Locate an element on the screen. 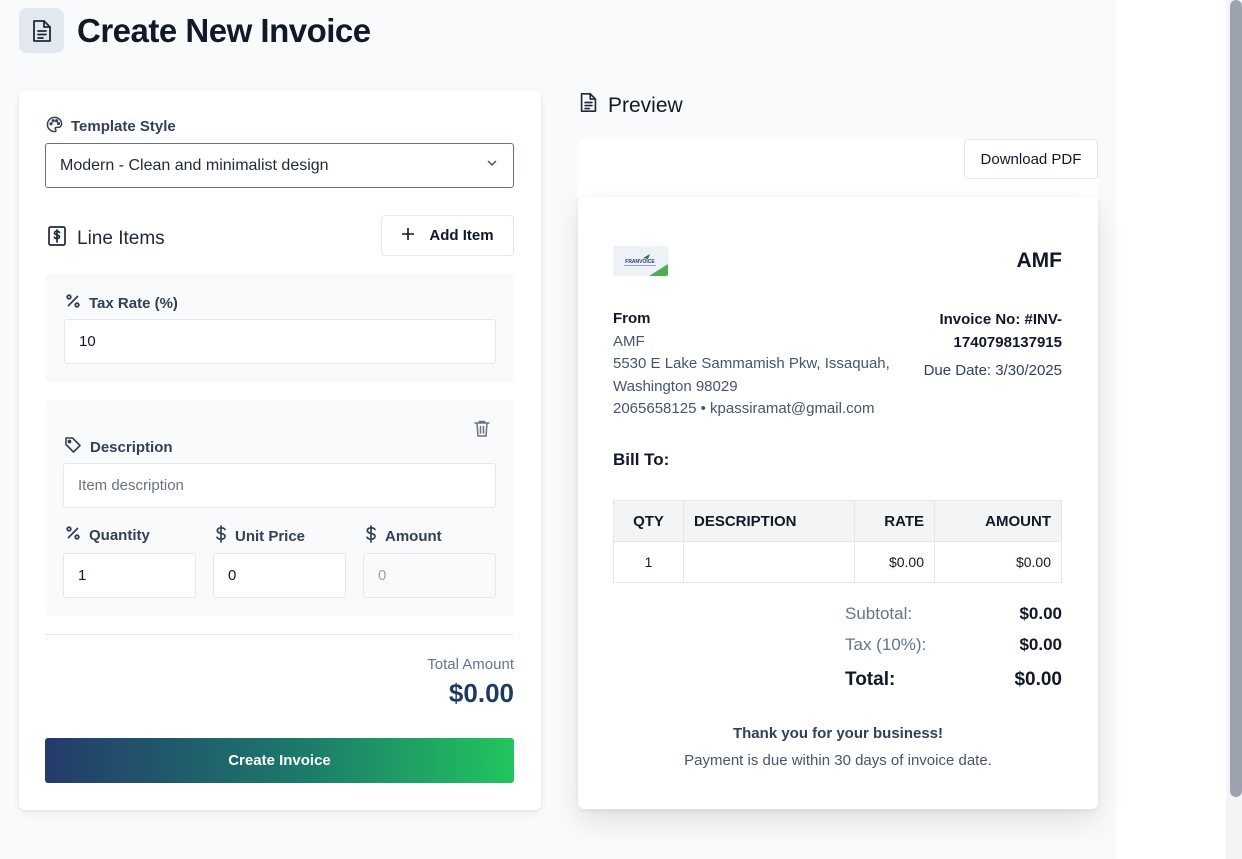 The image size is (1242, 859). due-date: Due Date: 3/30/2025 is located at coordinates (992, 370).